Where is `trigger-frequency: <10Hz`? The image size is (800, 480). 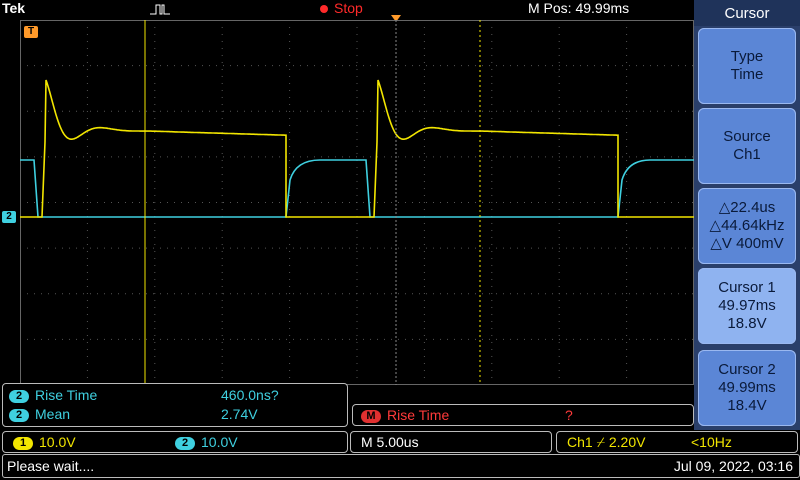
trigger-frequency: <10Hz is located at coordinates (711, 442).